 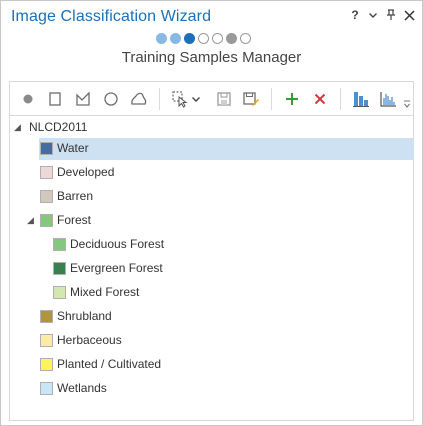 I want to click on class-label: Evergreen Forest, so click(x=116, y=268).